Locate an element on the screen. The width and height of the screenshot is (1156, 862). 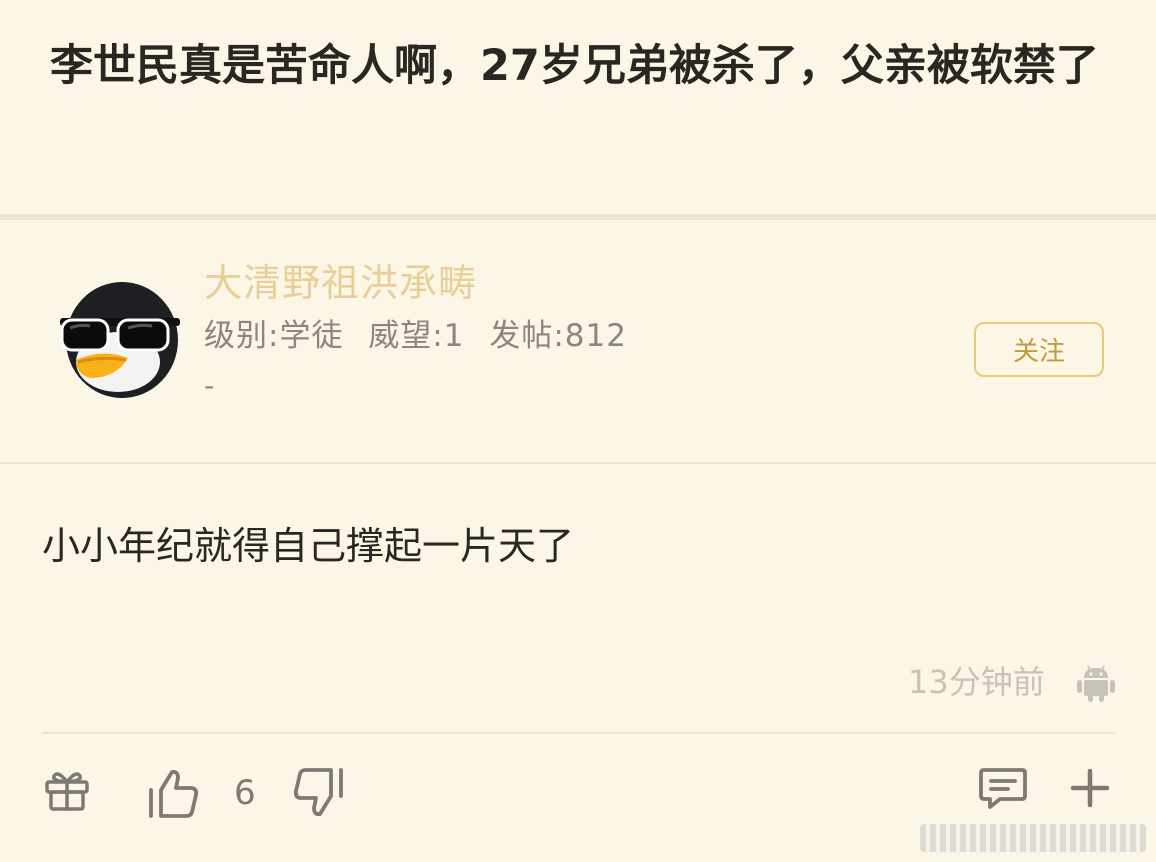
user-reputation: 威望:1 is located at coordinates (416, 336).